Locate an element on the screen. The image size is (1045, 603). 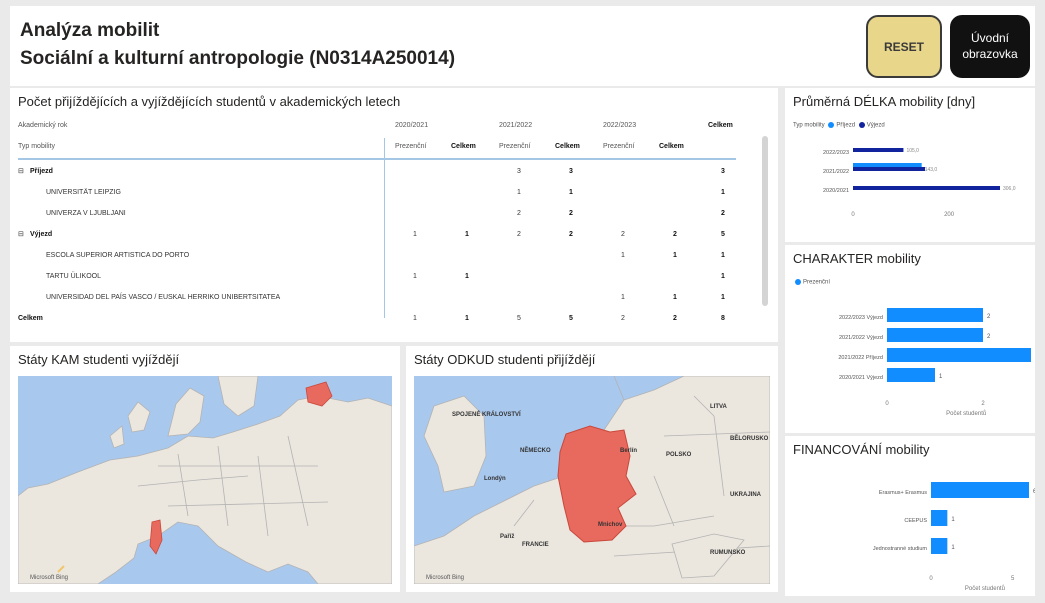
legend-entry: Výjezd is located at coordinates (875, 125).